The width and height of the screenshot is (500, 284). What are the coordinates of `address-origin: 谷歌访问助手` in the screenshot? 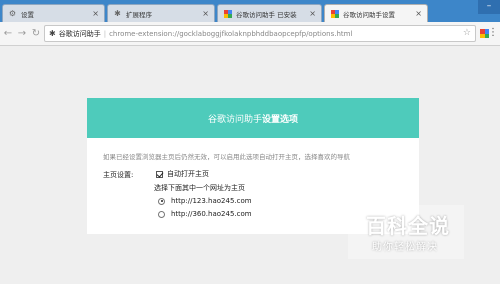 It's located at (79, 33).